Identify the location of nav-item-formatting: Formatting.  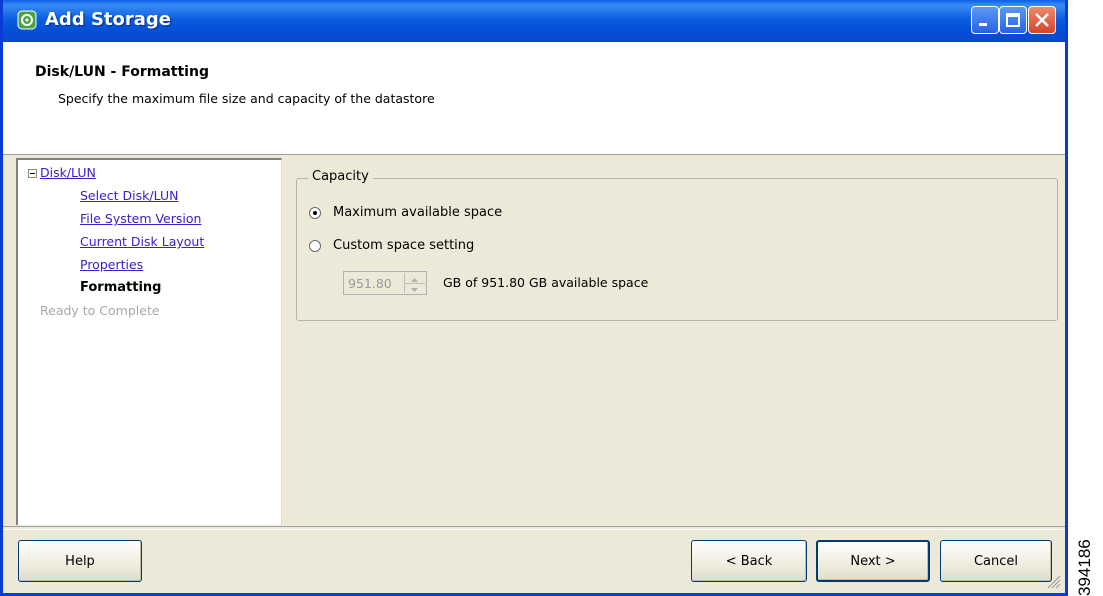
(121, 287).